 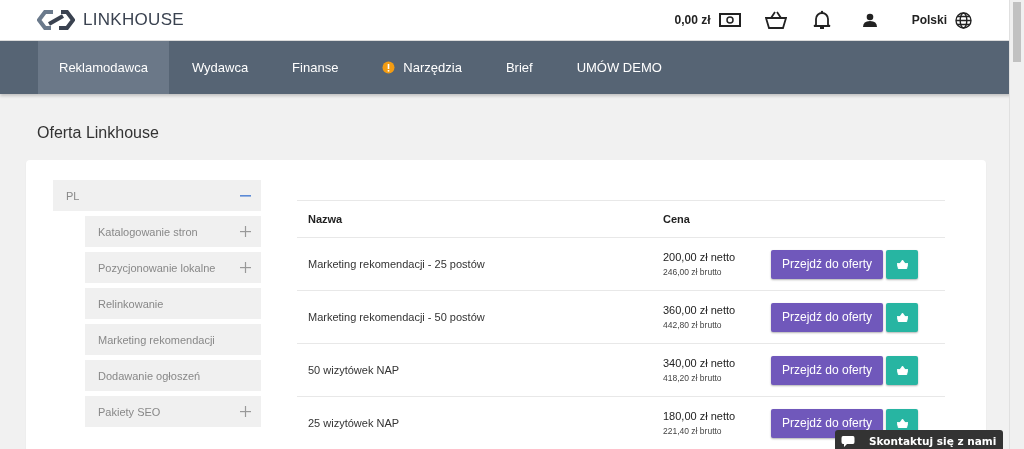 I want to click on net-price: 180,00 zł netto, so click(x=700, y=416).